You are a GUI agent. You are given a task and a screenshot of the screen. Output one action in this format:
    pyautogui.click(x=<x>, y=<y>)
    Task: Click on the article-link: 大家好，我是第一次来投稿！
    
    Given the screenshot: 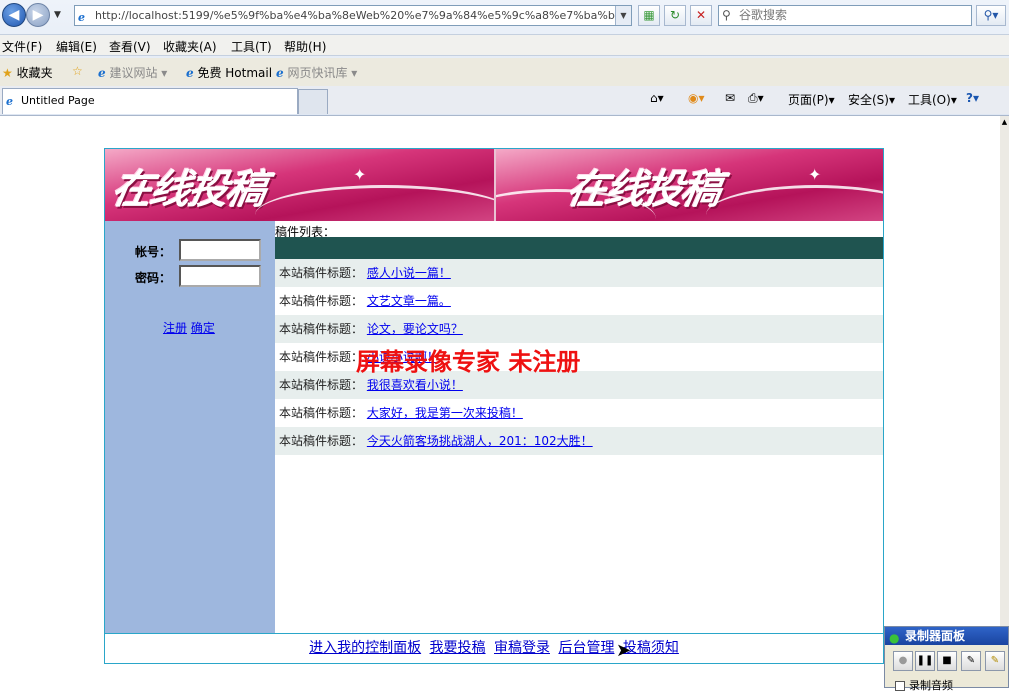 What is the action you would take?
    pyautogui.click(x=445, y=413)
    